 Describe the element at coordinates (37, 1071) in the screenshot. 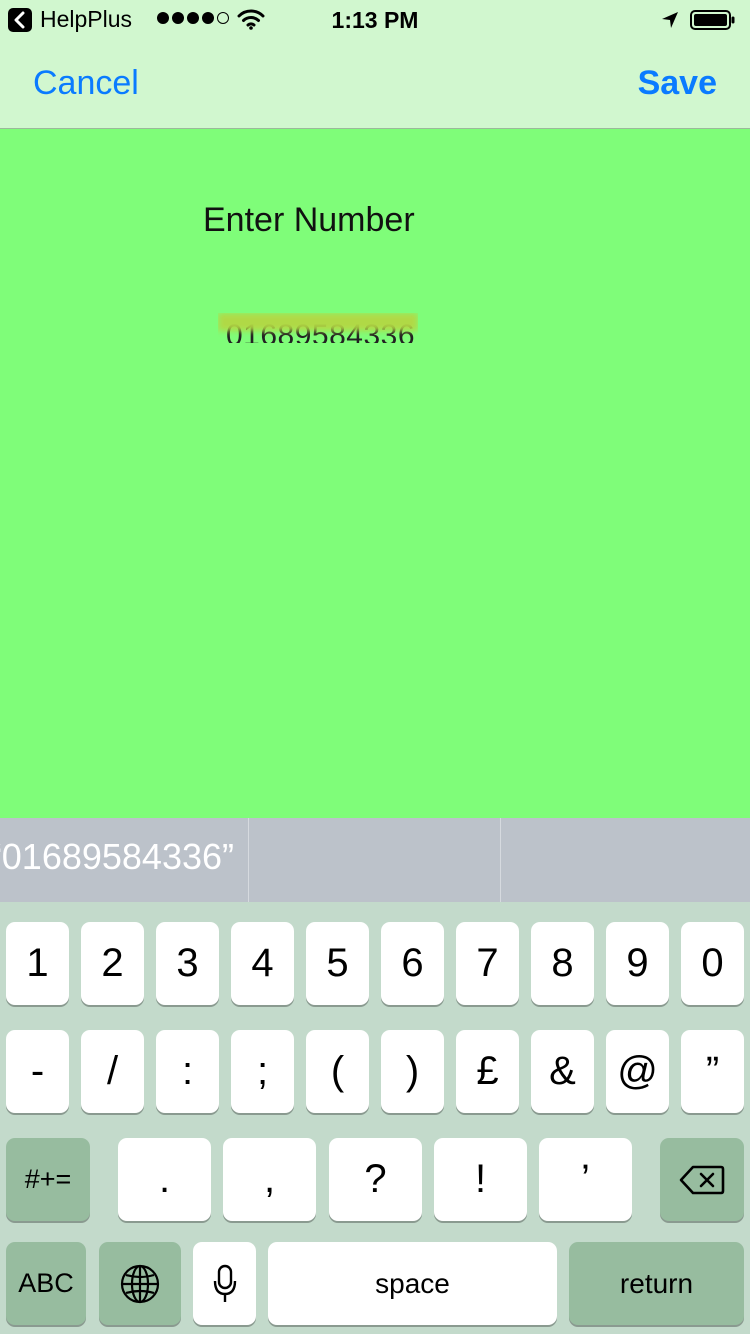

I see `key-hyphen: -` at that location.